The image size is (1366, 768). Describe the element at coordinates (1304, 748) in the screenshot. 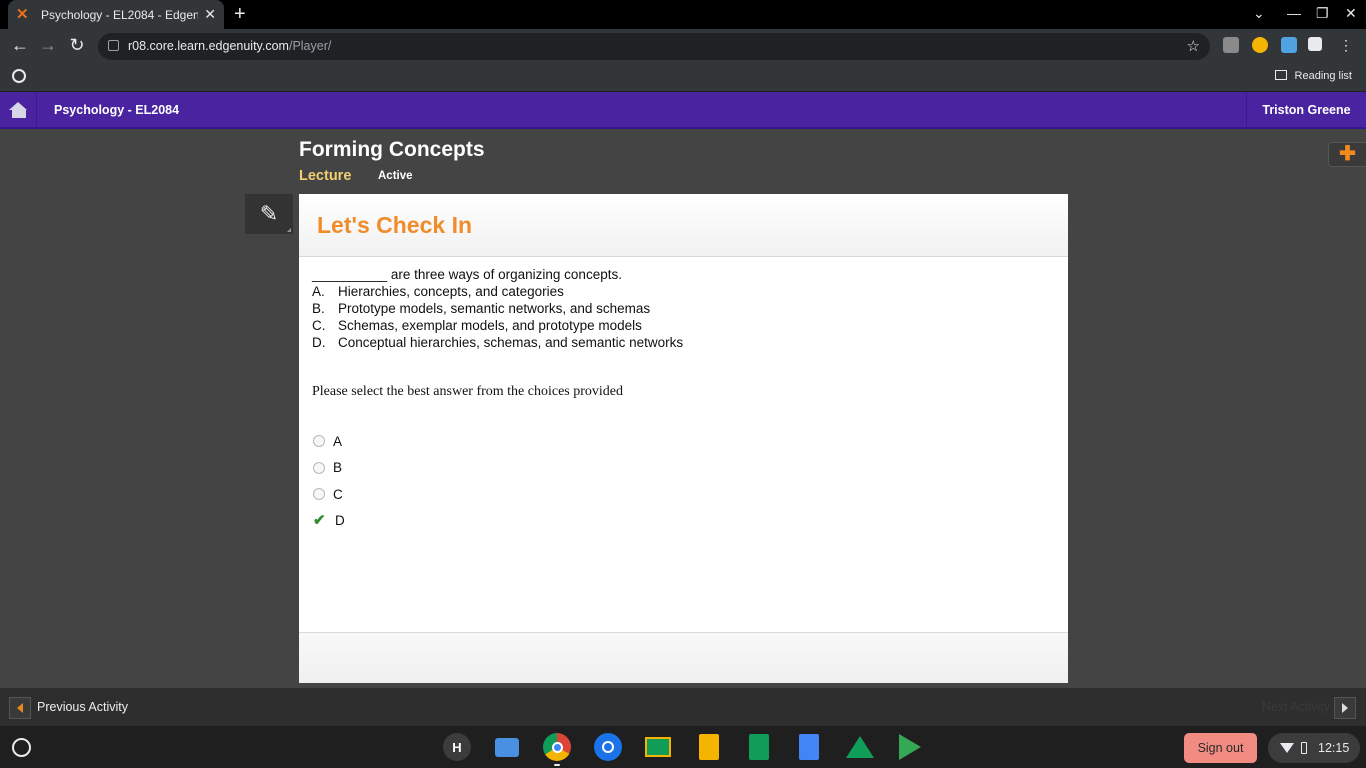

I see `battery-icon` at that location.